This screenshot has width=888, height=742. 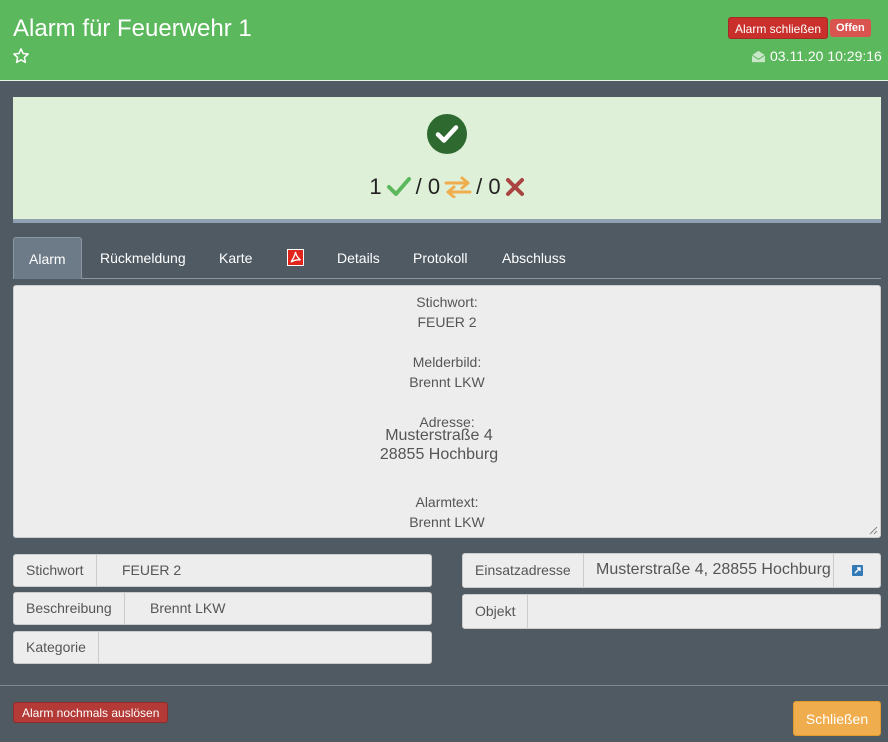 I want to click on beschreibung-label: Beschreibung, so click(x=69, y=608).